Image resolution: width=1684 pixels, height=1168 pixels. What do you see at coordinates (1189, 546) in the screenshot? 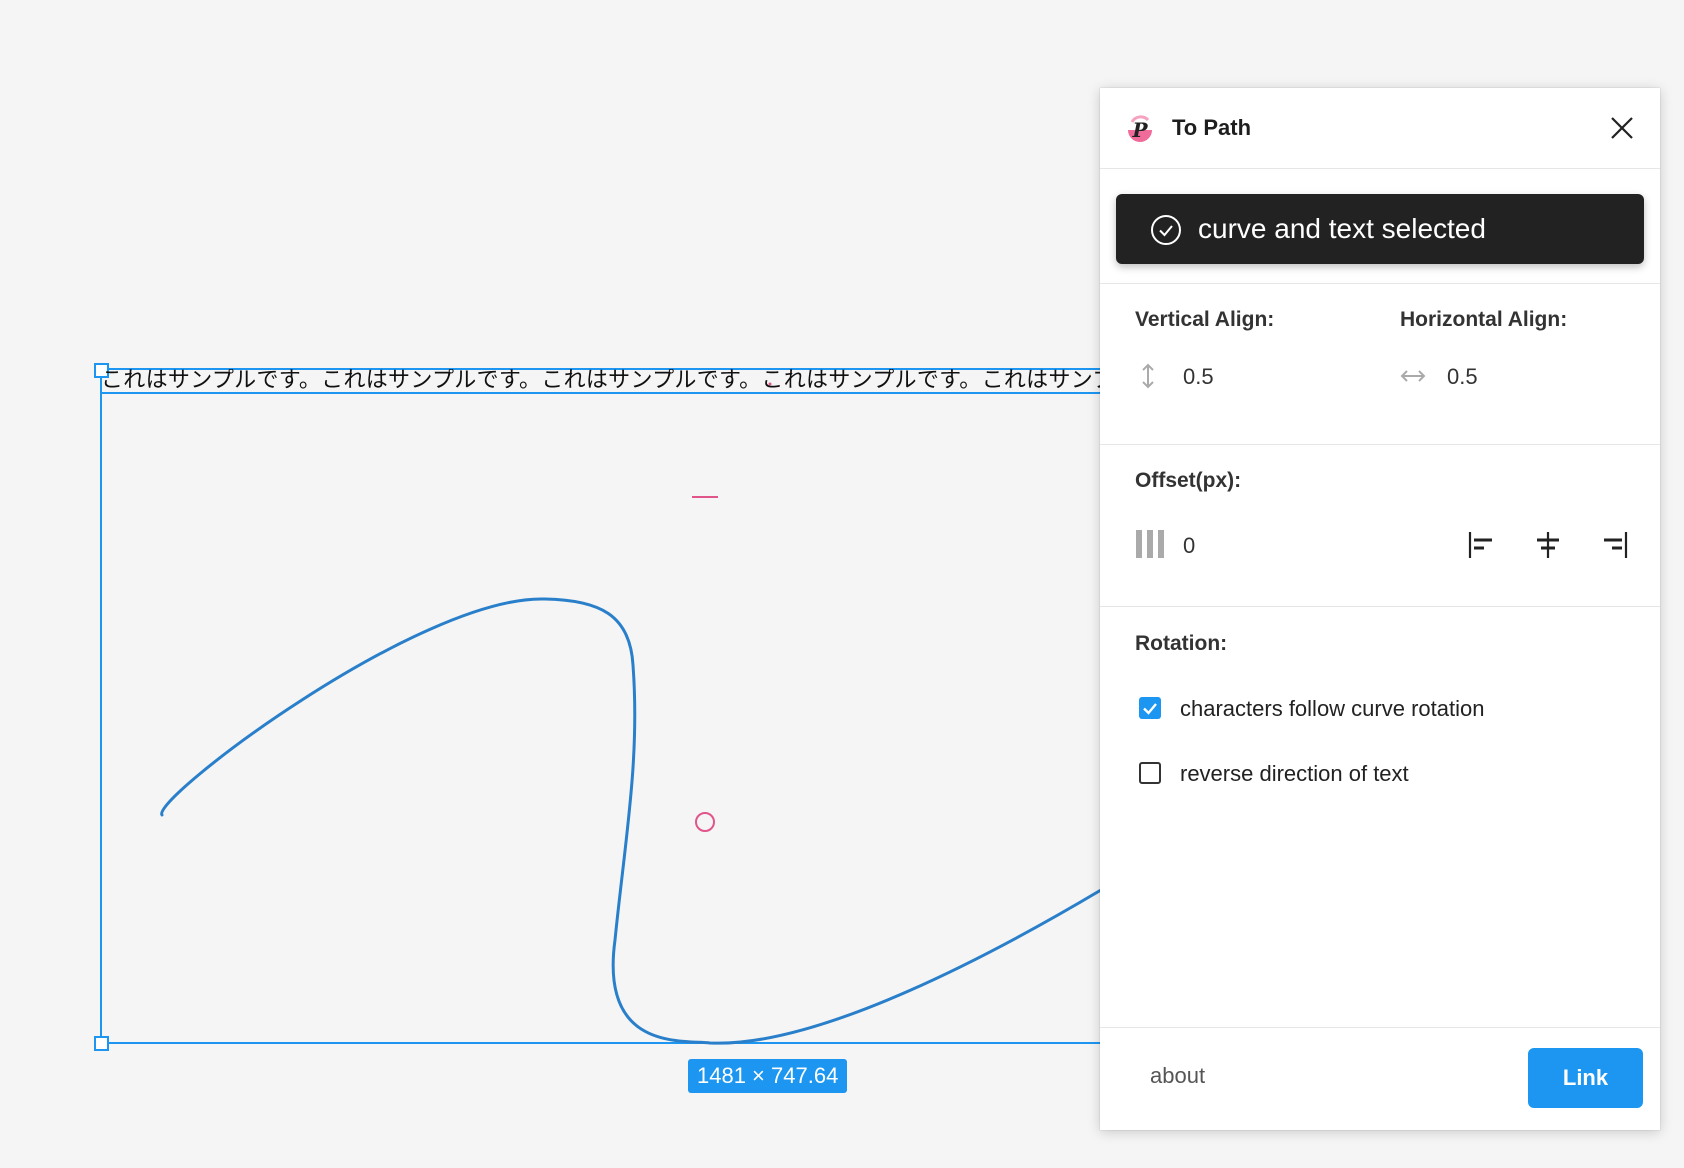
I see `offset-input: 0` at bounding box center [1189, 546].